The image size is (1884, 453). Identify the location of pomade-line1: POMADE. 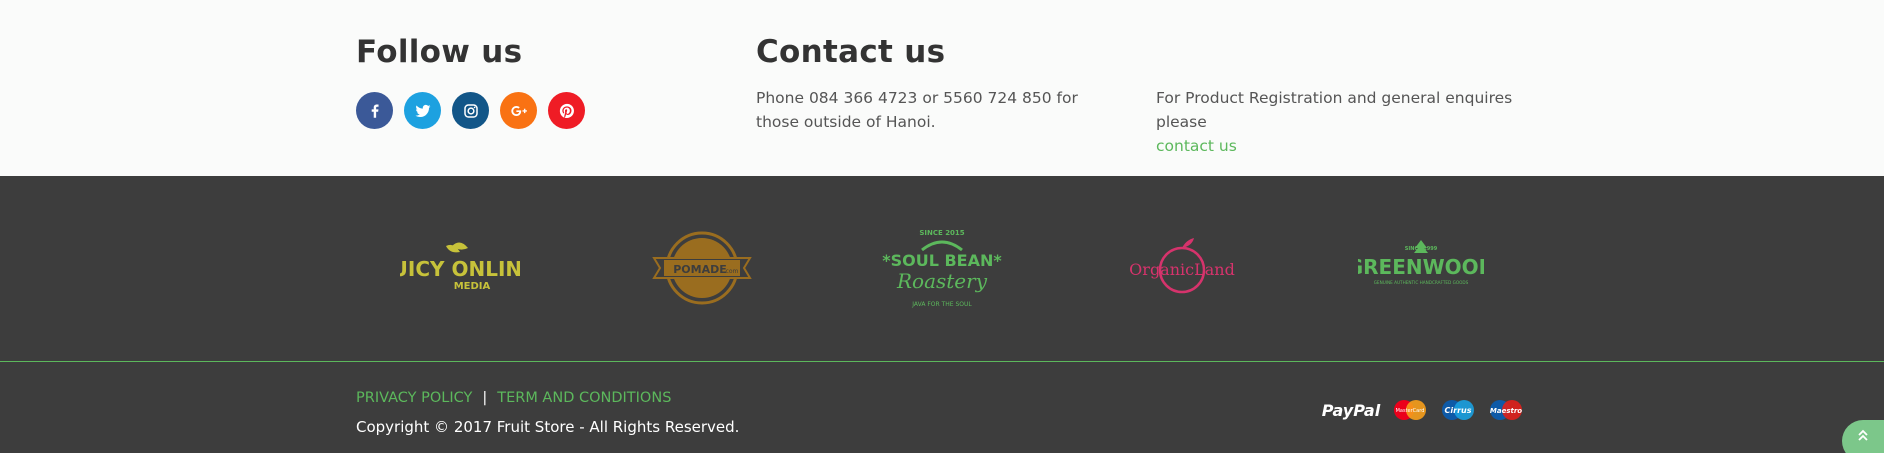
(700, 269).